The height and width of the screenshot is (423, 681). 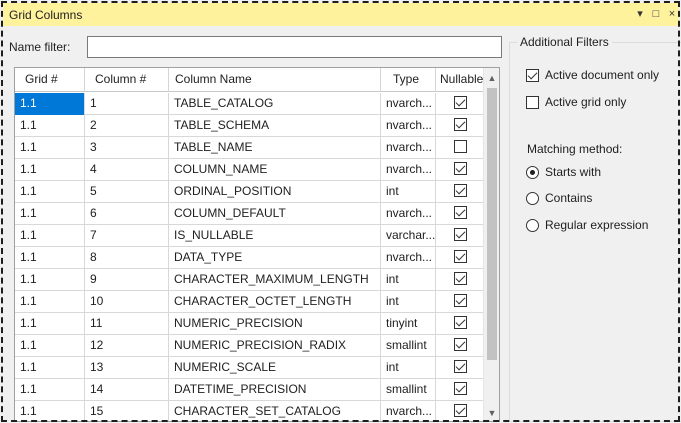 I want to click on column-number-cell: 8, so click(x=127, y=258).